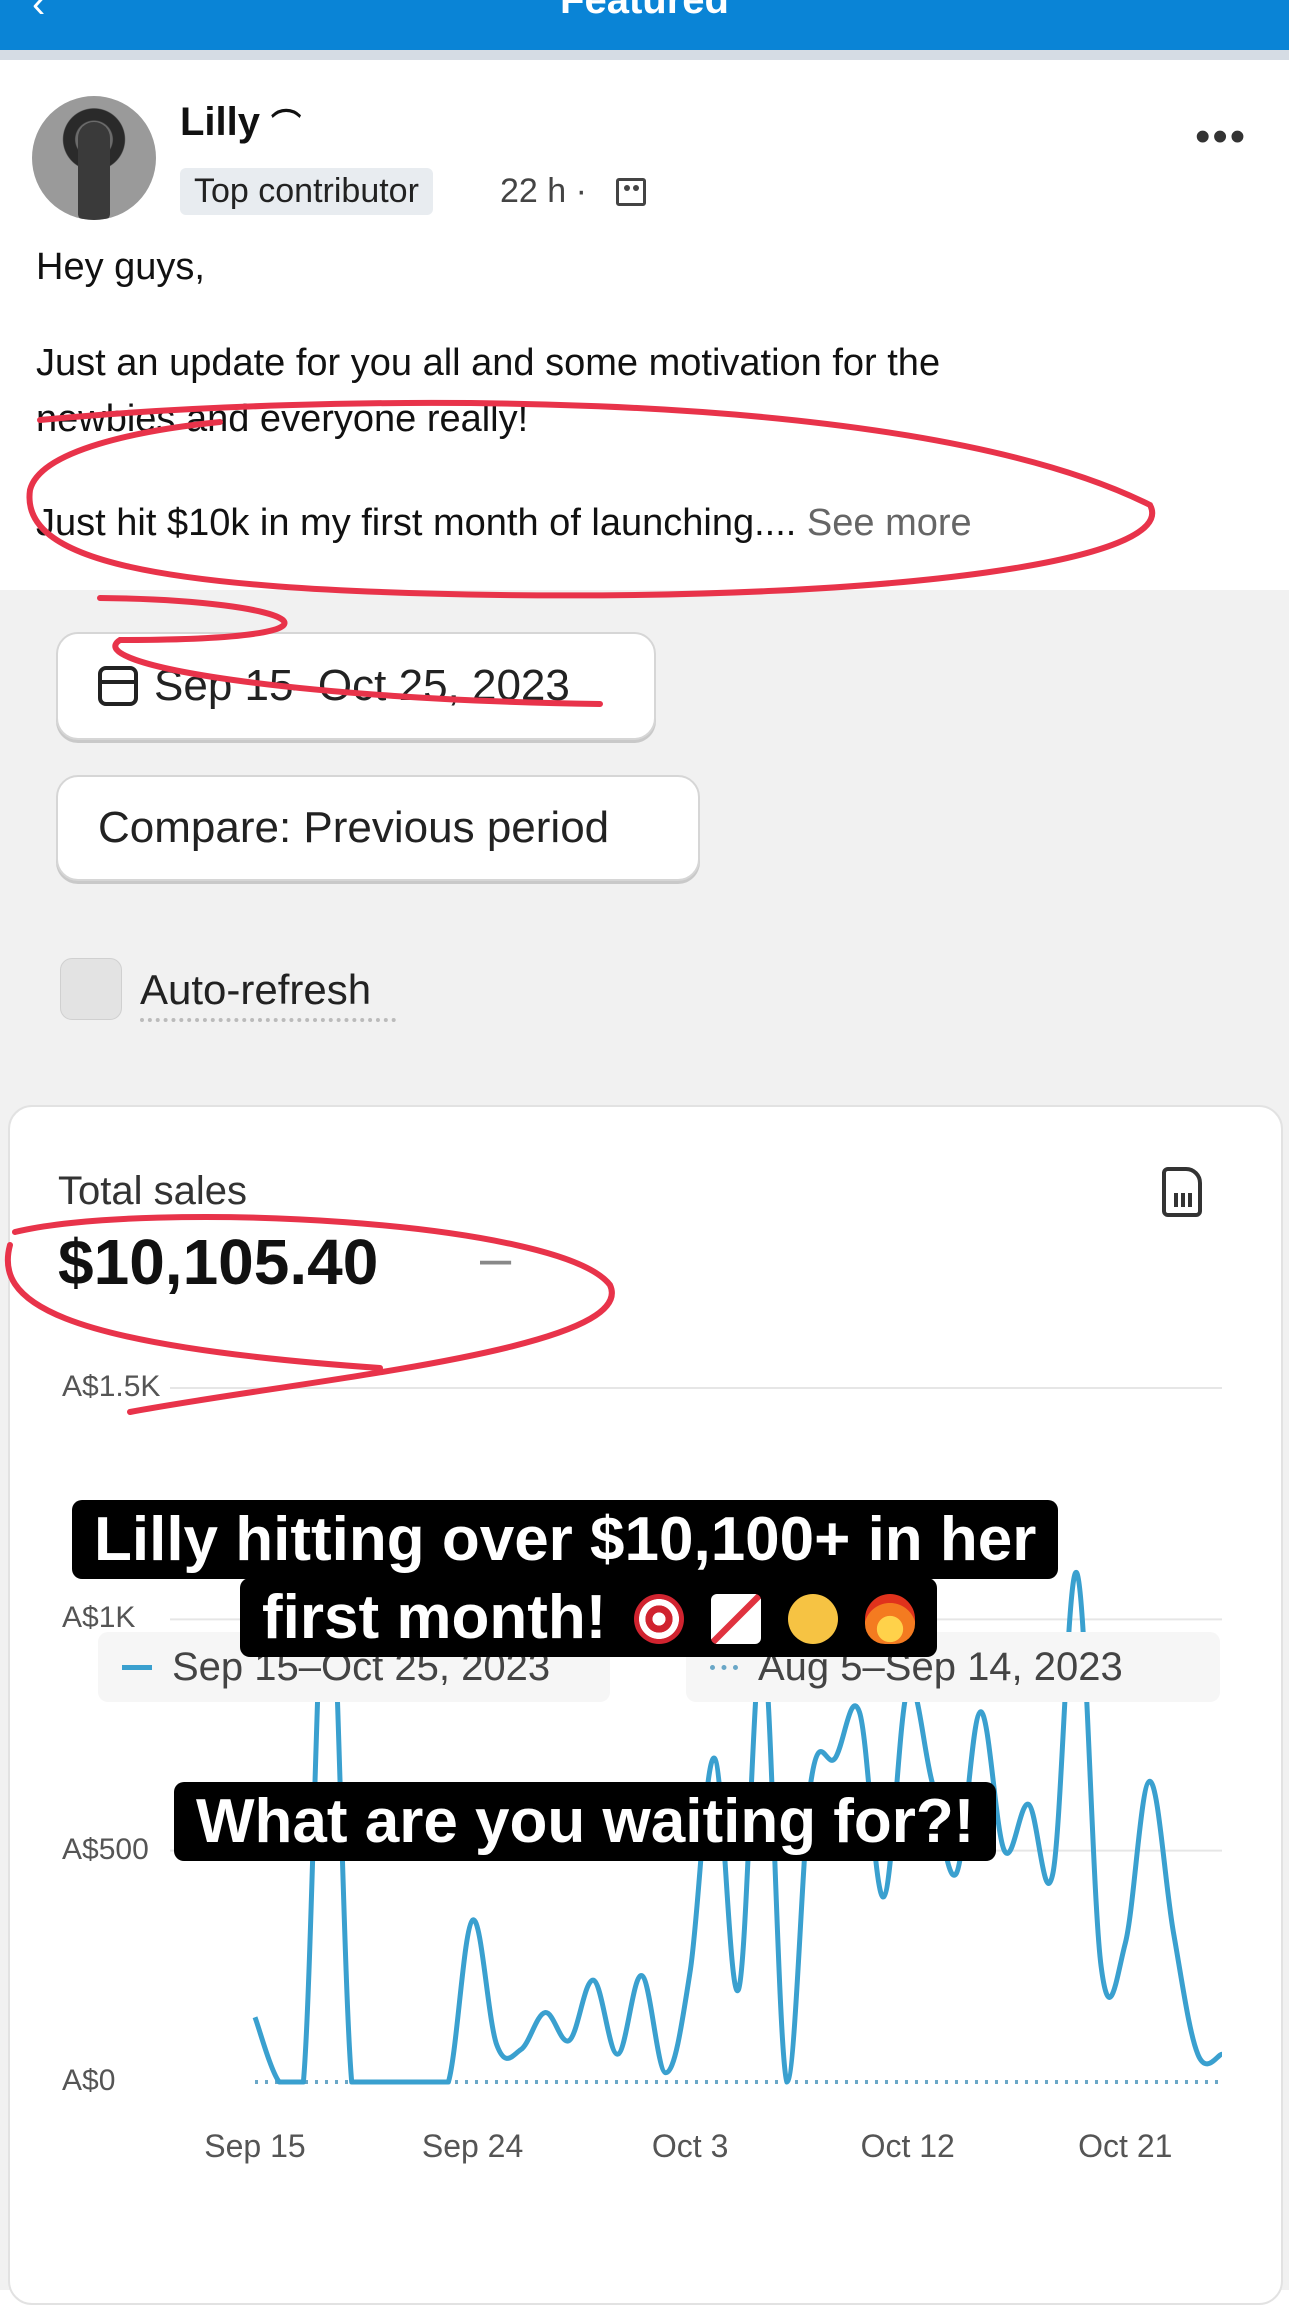 This screenshot has width=1289, height=2305. Describe the element at coordinates (585, 1821) in the screenshot. I see `caption-question: What are you waiting for?!` at that location.